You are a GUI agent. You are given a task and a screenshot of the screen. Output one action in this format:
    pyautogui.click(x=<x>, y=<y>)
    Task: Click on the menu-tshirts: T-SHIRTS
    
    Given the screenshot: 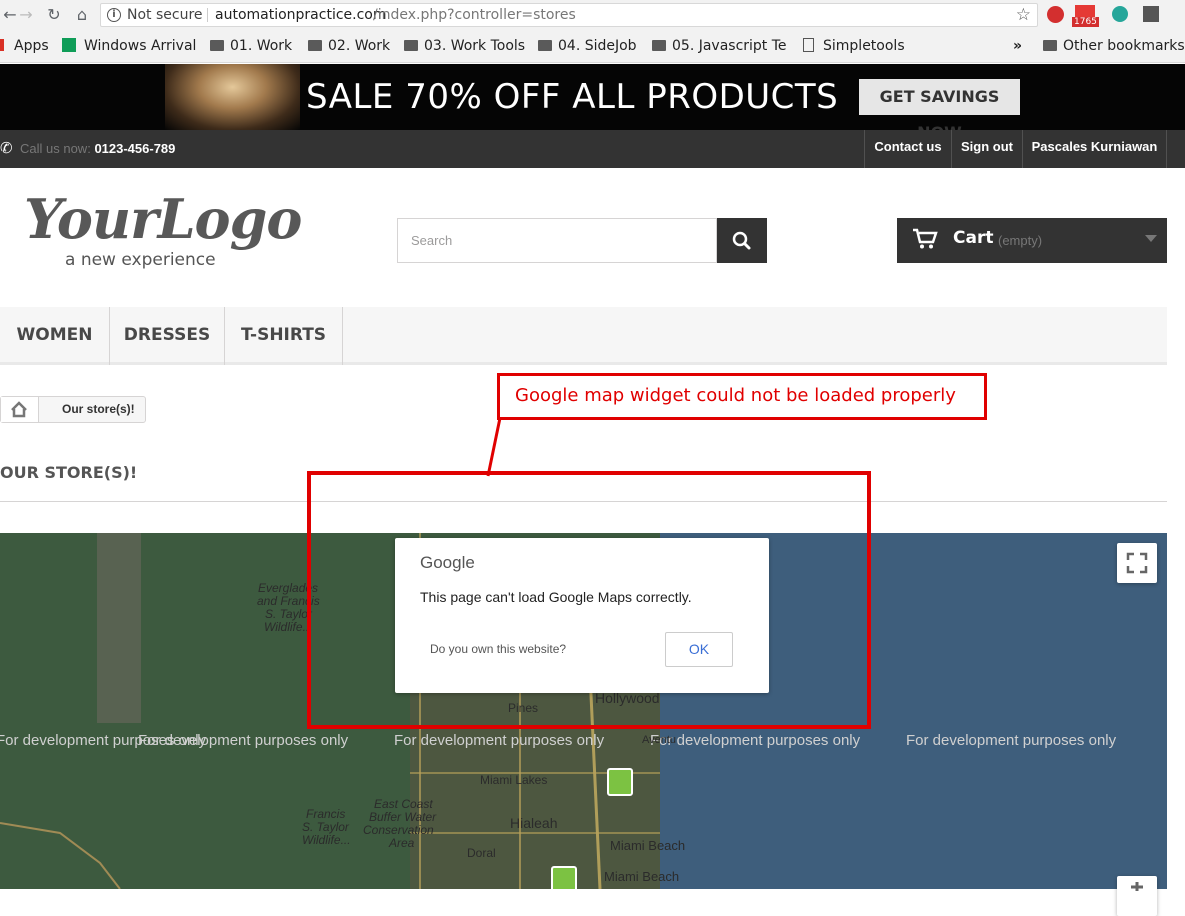 What is the action you would take?
    pyautogui.click(x=284, y=336)
    